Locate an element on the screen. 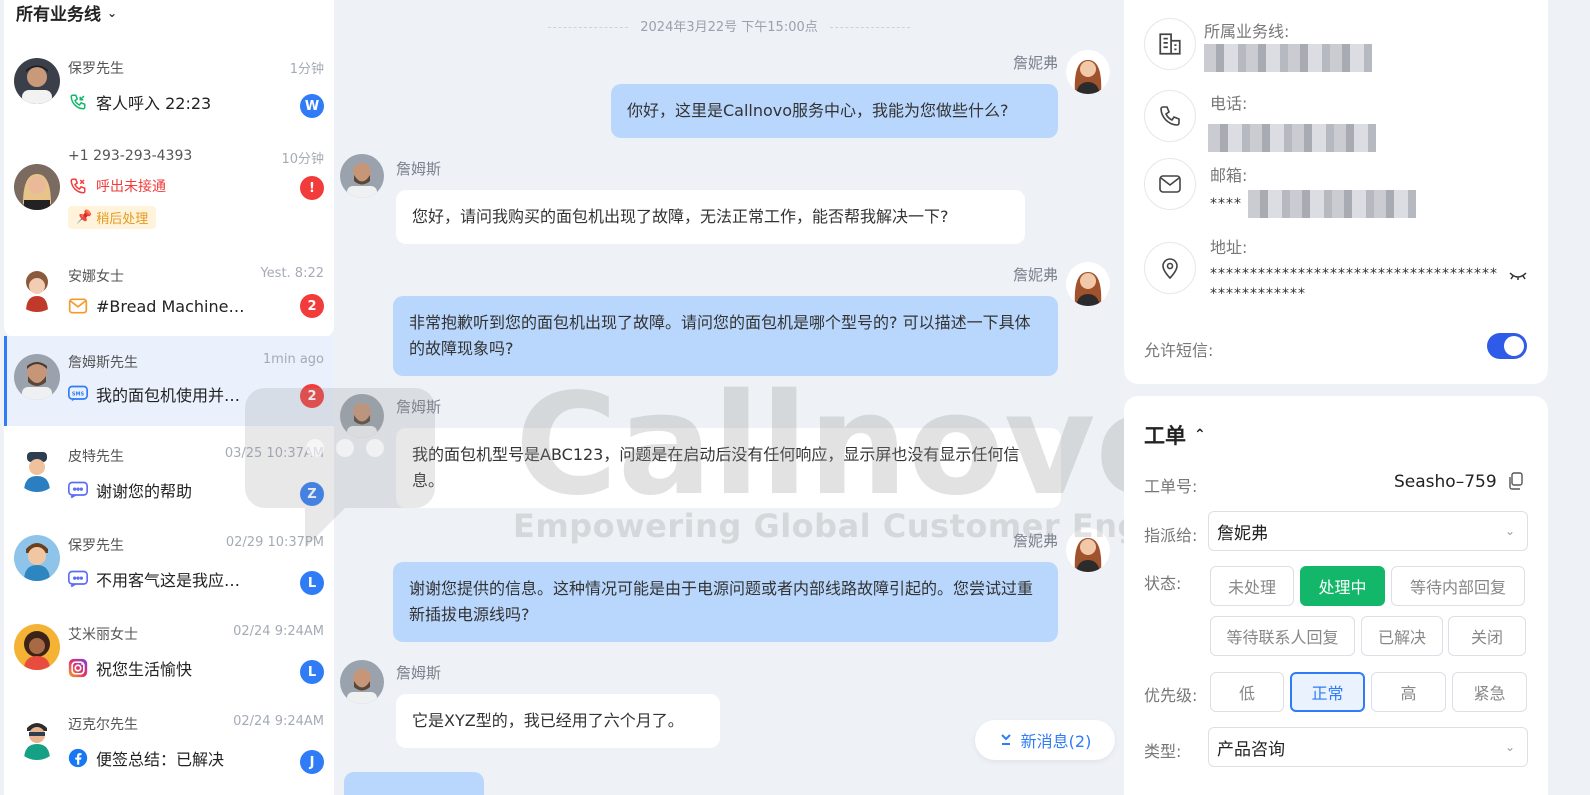 The height and width of the screenshot is (795, 1590). message-bubble-customer: 它是XYZ型的，我已经用了六个月了。 is located at coordinates (558, 721).